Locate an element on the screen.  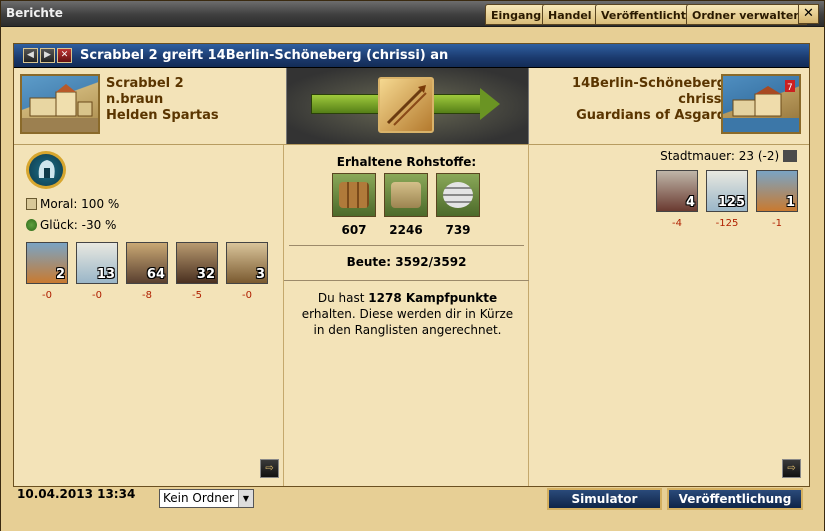
unit-loss: -1 is located at coordinates (777, 223).